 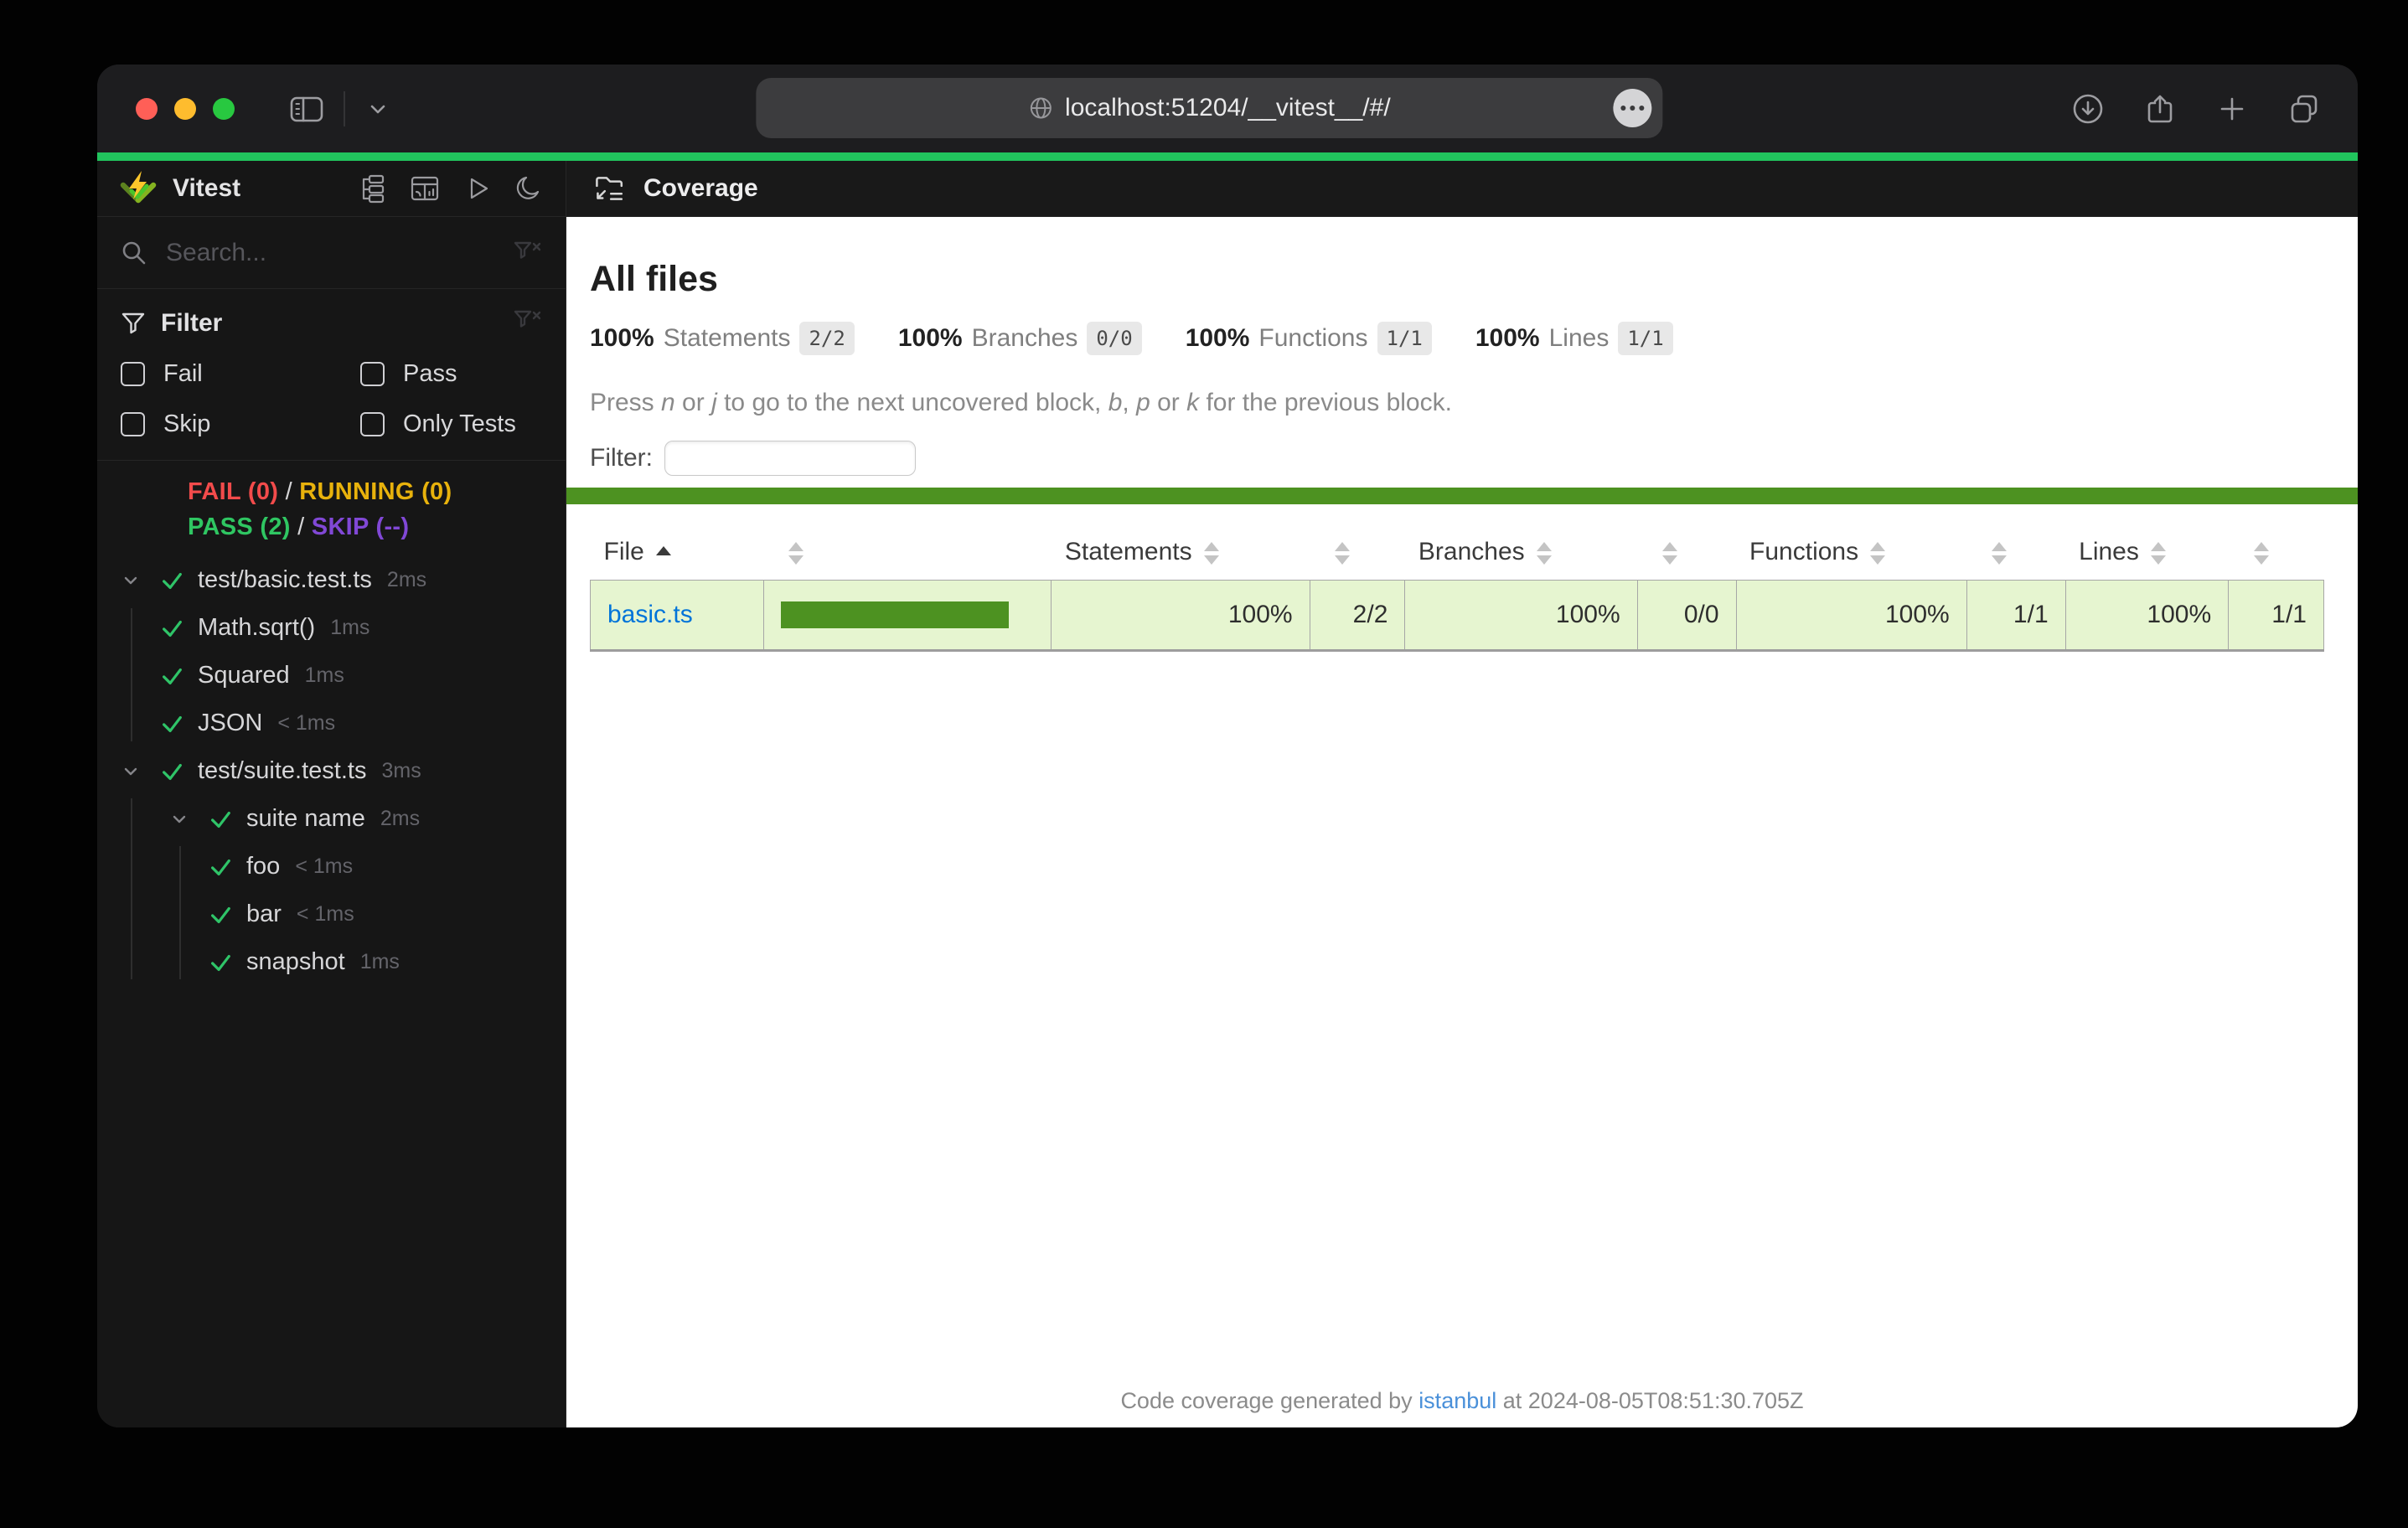 I want to click on coverage-icon, so click(x=609, y=188).